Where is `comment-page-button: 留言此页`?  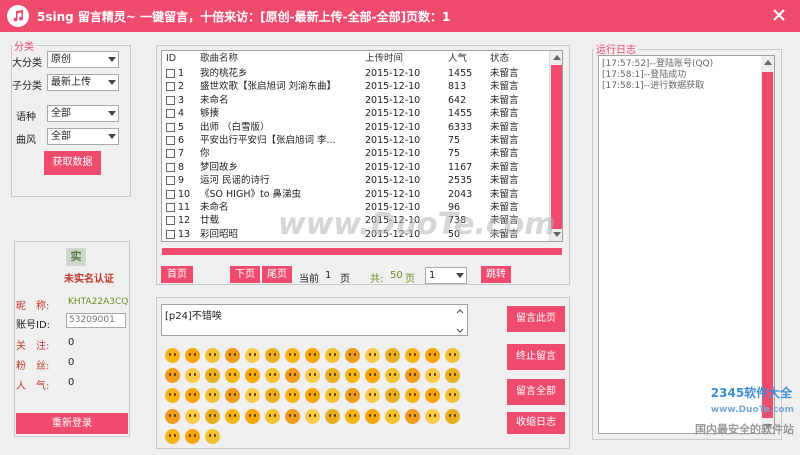
comment-page-button: 留言此页 is located at coordinates (536, 319).